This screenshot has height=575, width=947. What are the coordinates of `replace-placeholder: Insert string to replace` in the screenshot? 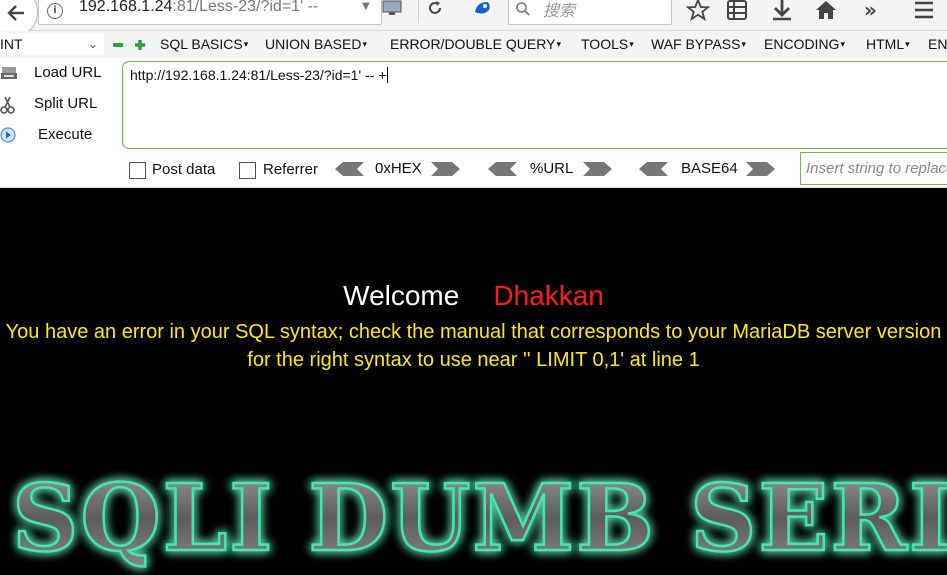 It's located at (876, 168).